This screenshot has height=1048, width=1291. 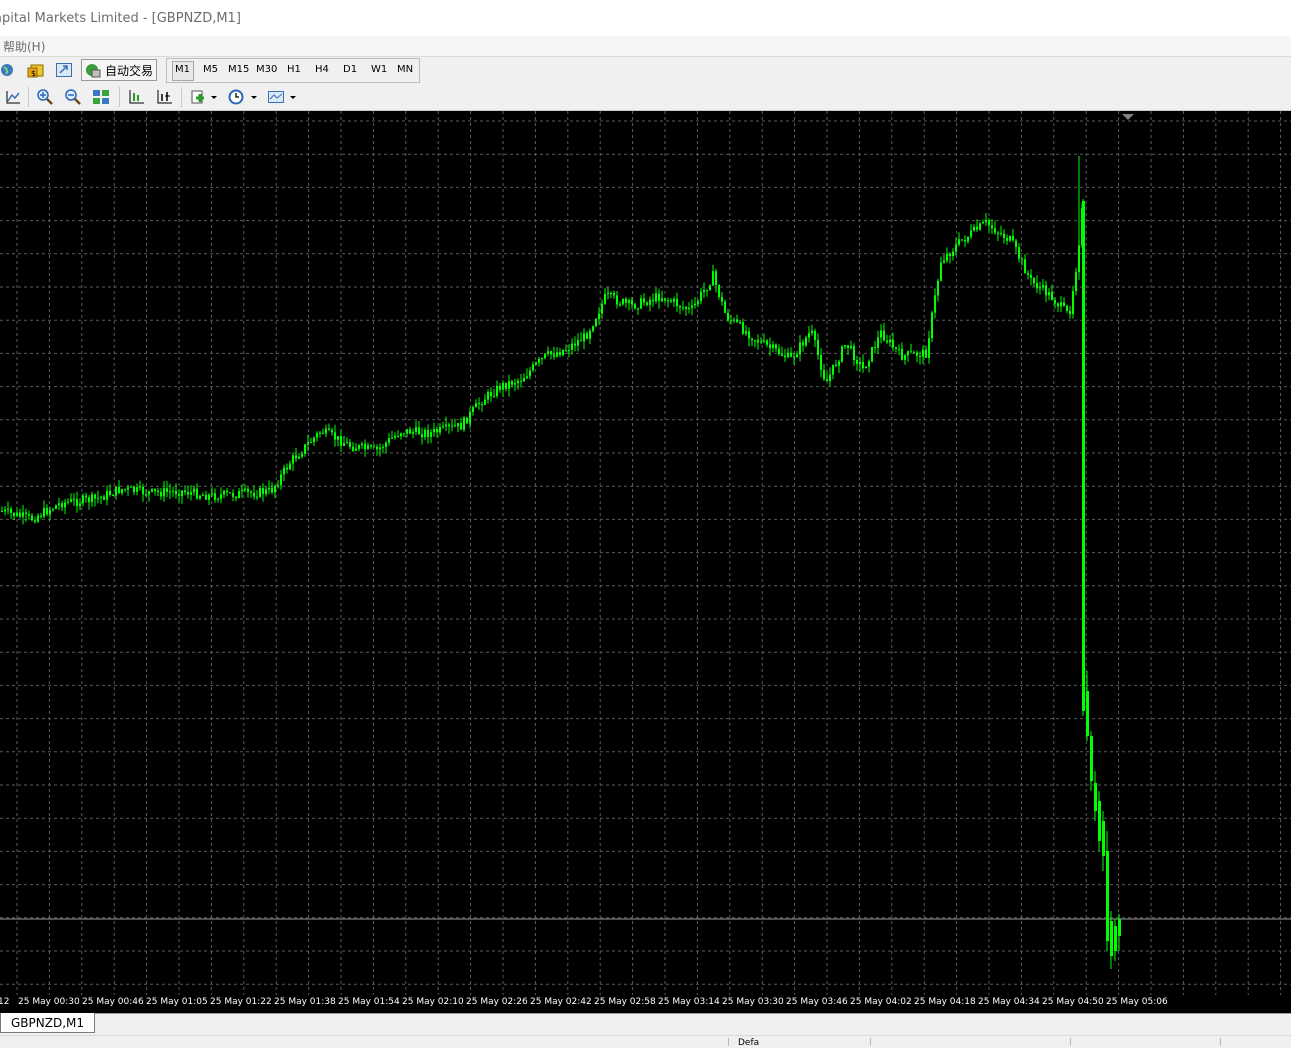 I want to click on menu-item-help: 帮助(H), so click(x=24, y=46).